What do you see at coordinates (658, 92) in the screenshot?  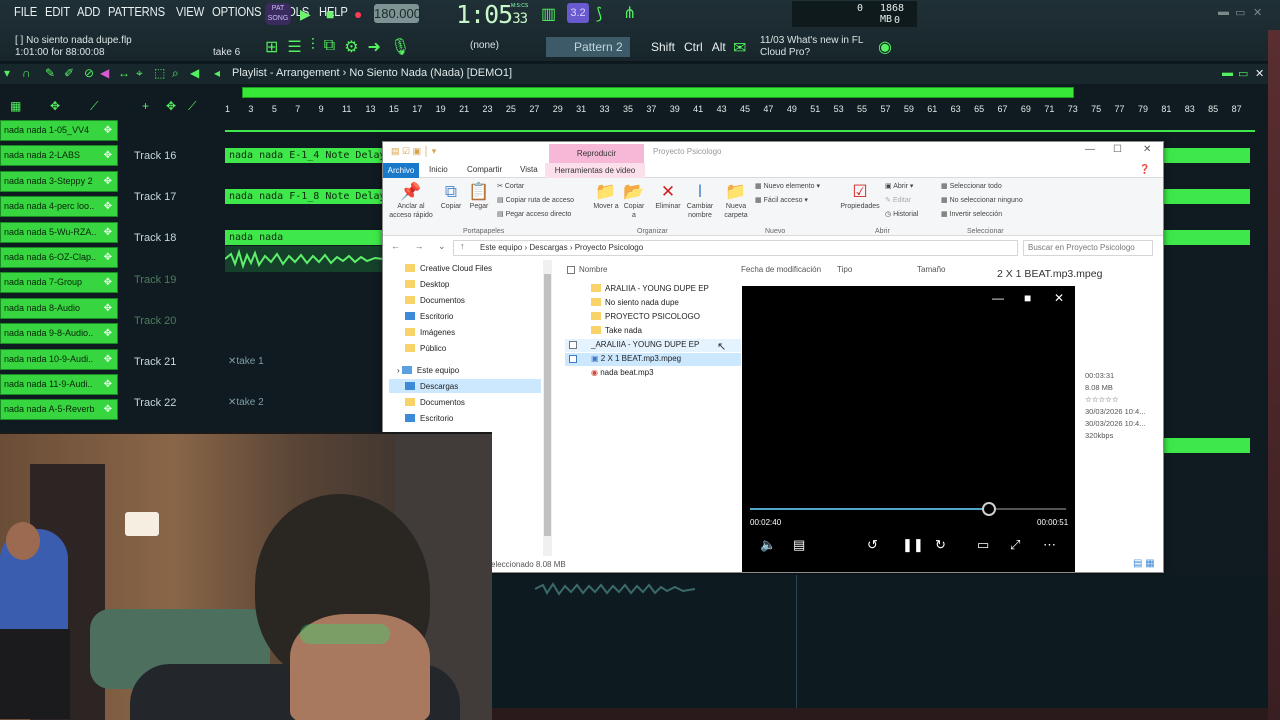 I see `song-overview-bar` at bounding box center [658, 92].